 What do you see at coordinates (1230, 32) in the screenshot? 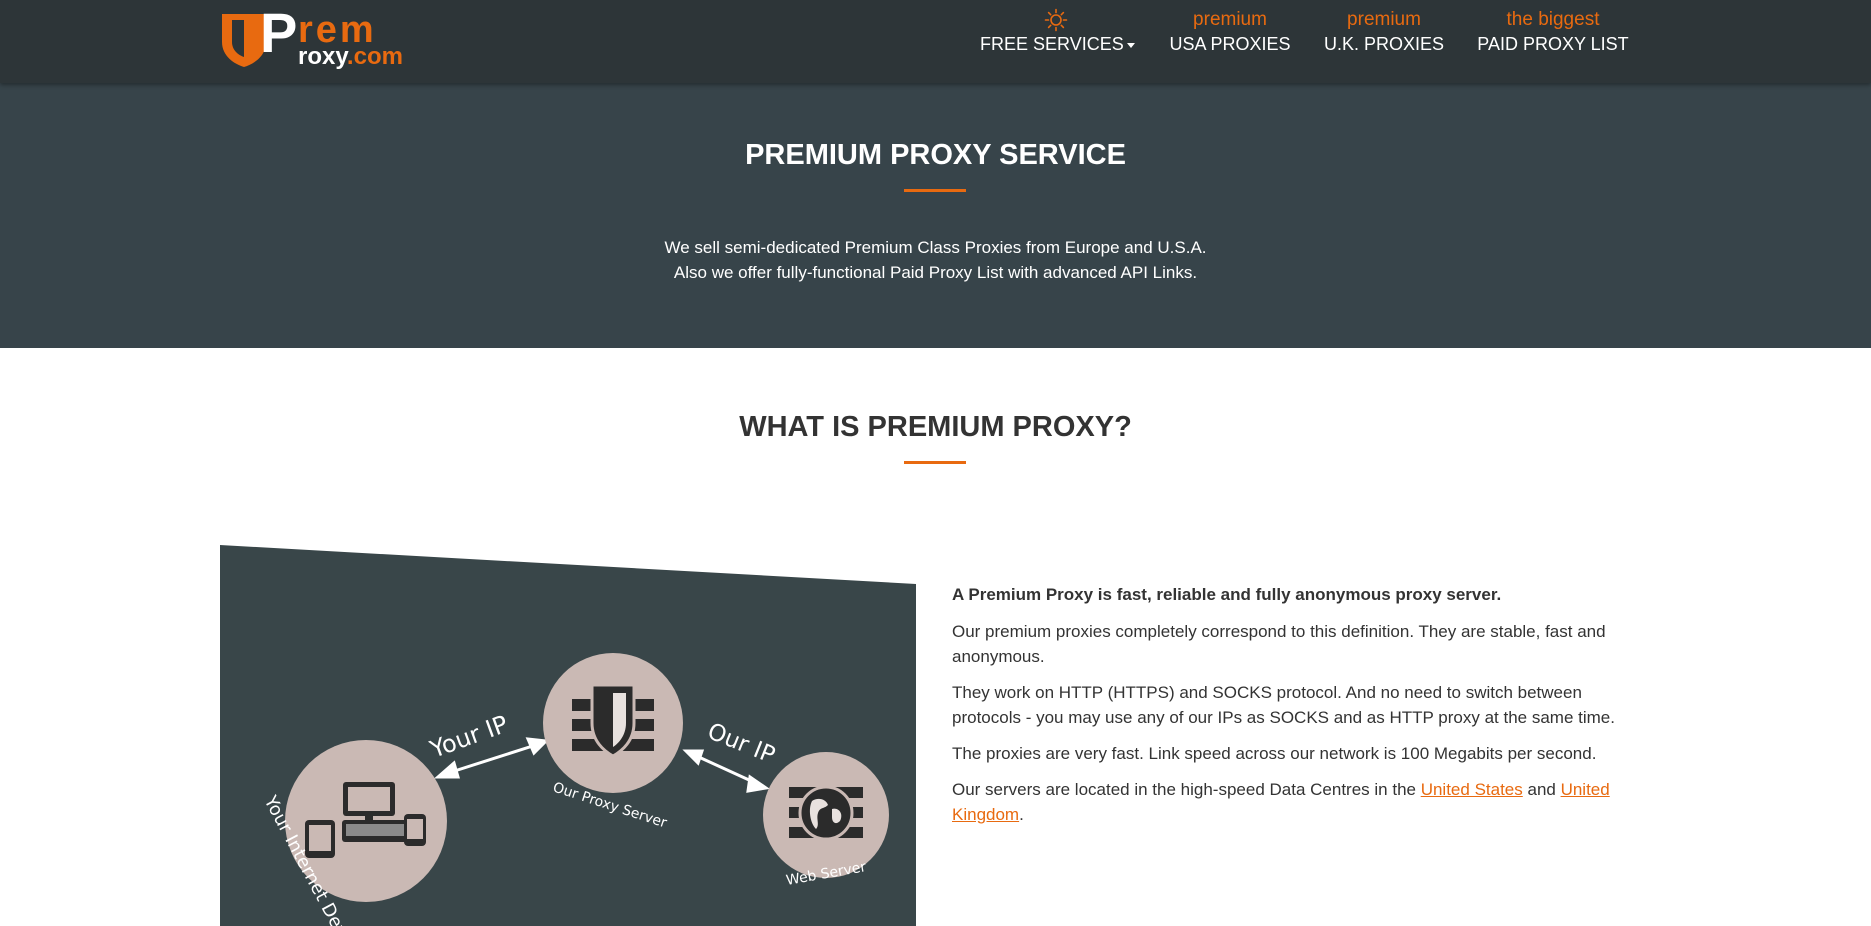
I see `nav-usa-proxies: premium USA PROXIES` at bounding box center [1230, 32].